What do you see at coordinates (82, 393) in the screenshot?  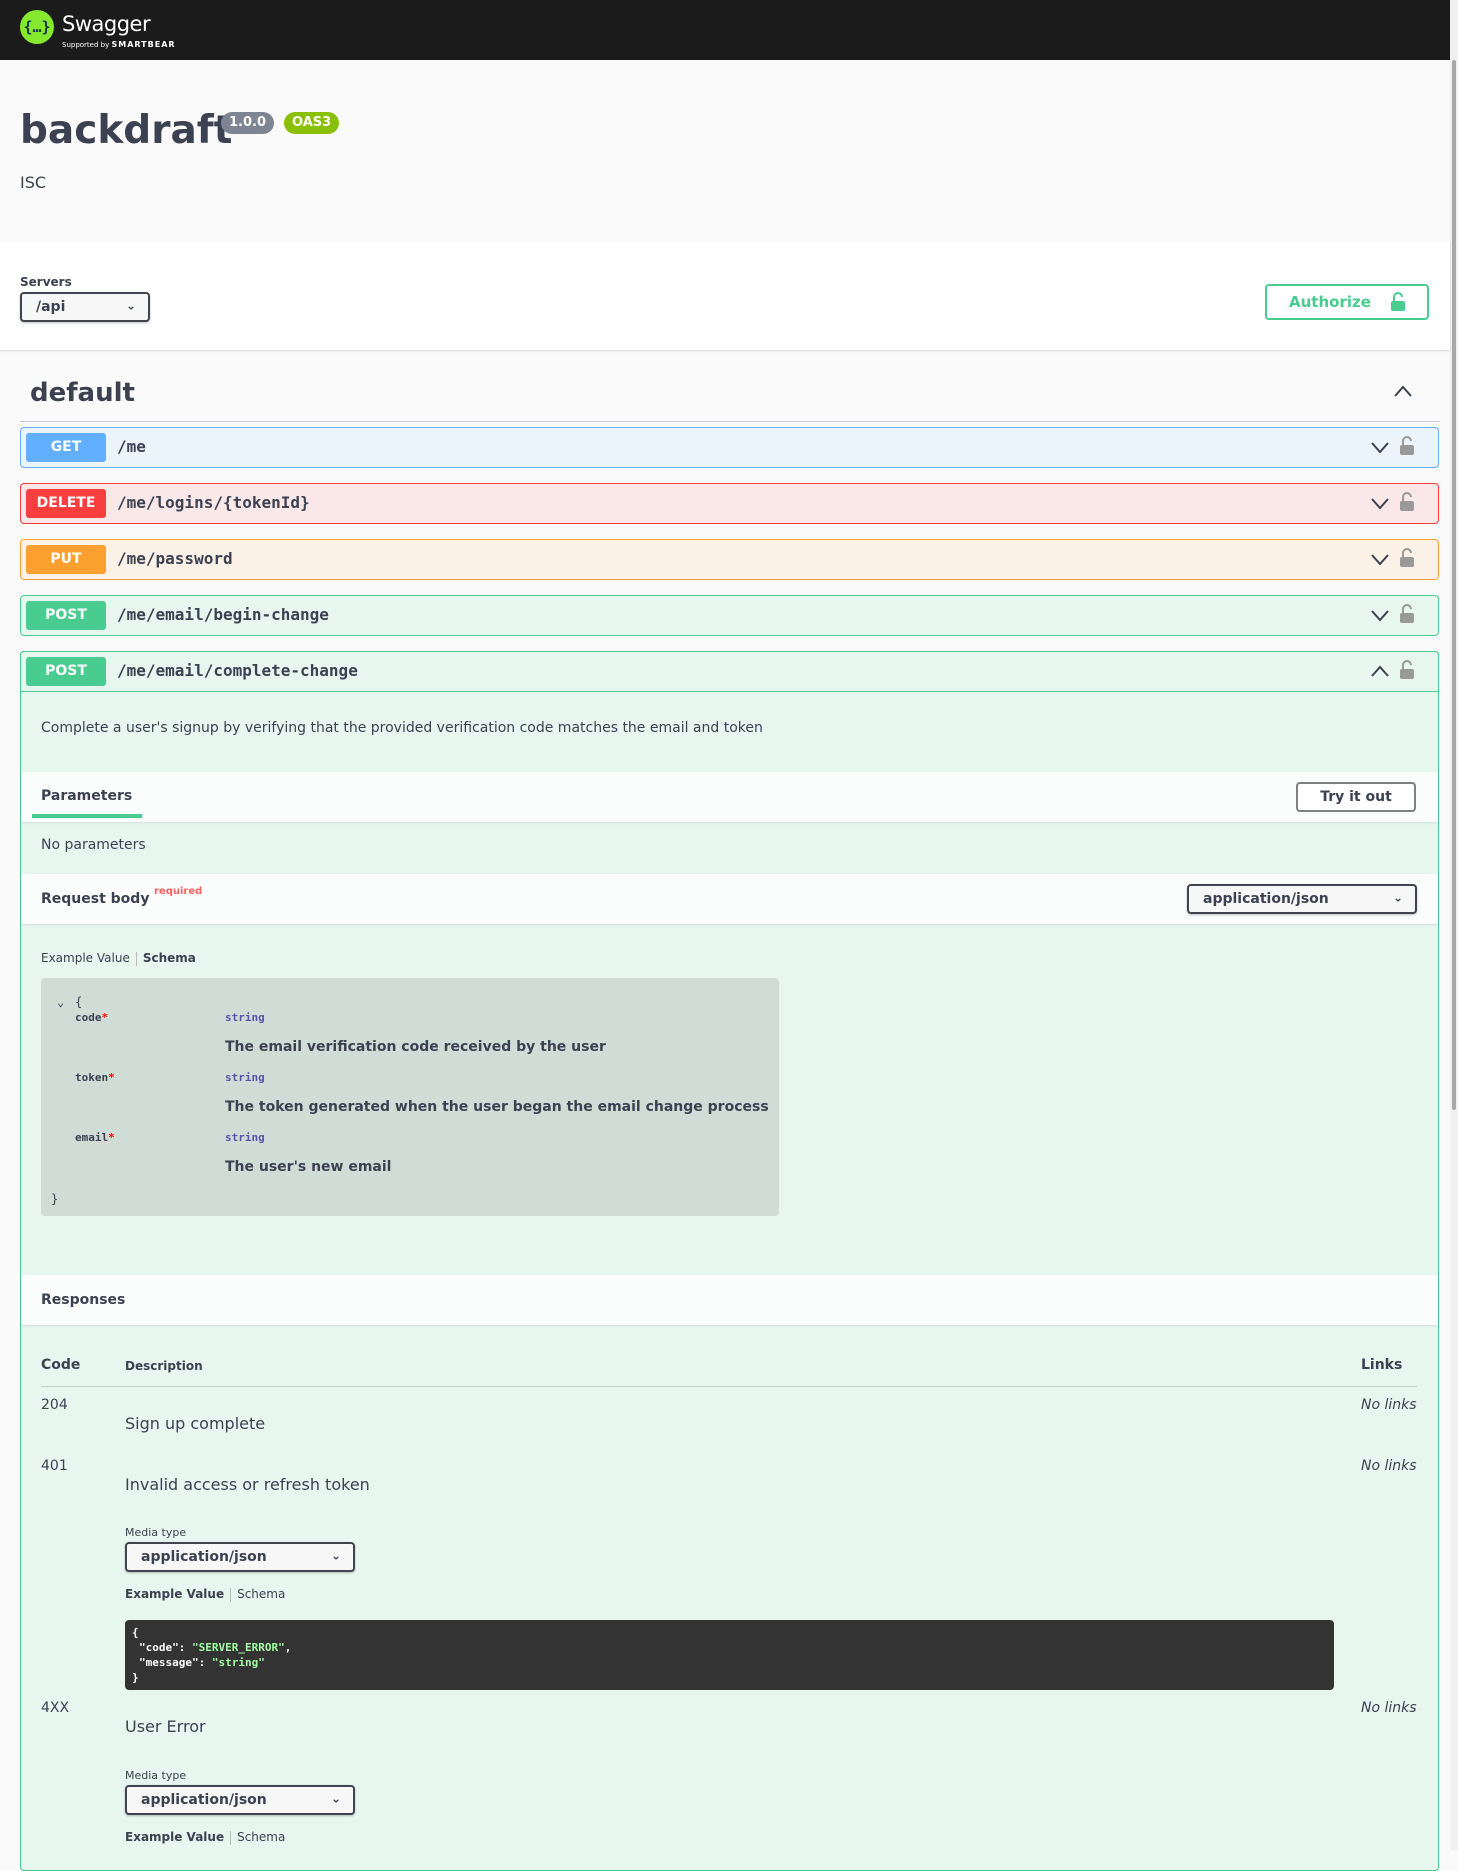 I see `tag-title: default` at bounding box center [82, 393].